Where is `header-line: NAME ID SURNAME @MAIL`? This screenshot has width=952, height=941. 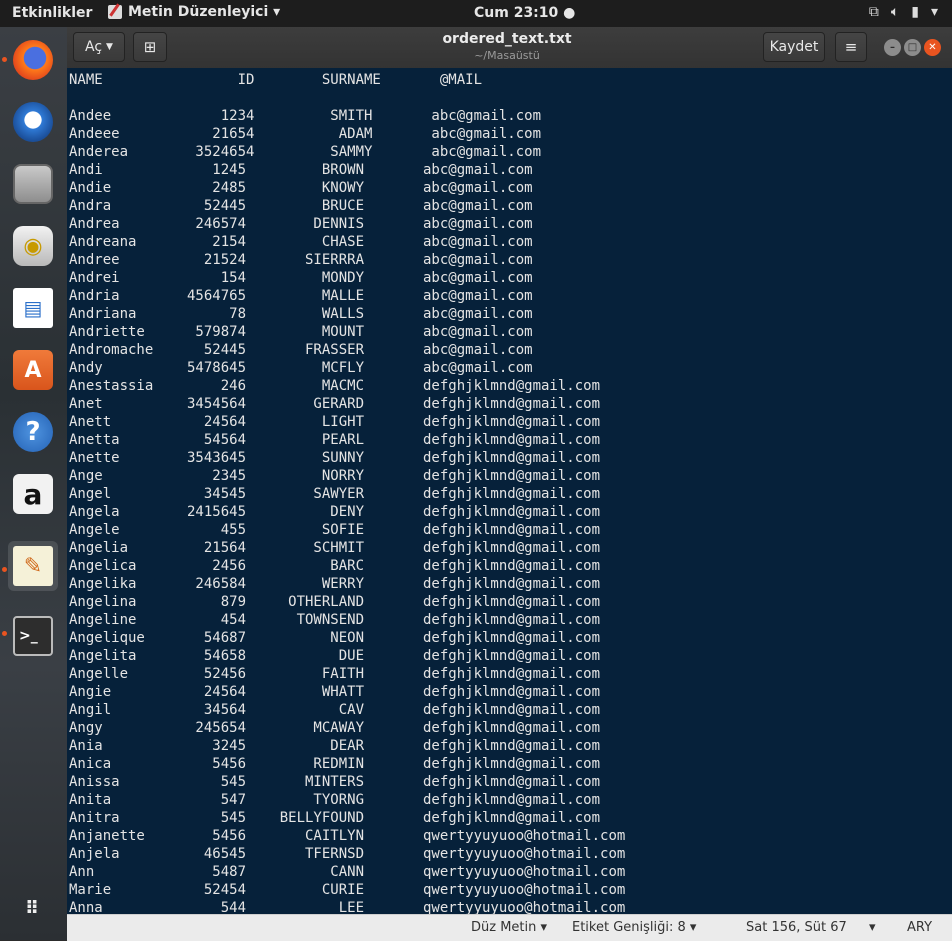
header-line: NAME ID SURNAME @MAIL is located at coordinates (276, 80).